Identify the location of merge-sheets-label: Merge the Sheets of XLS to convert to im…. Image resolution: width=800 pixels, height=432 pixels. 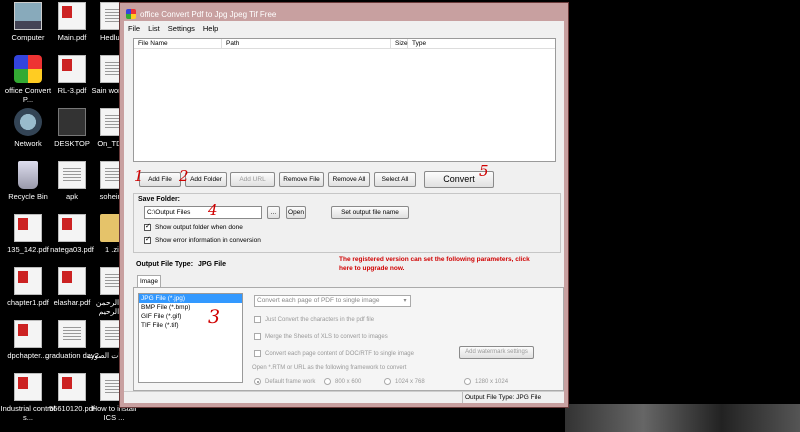
(326, 336).